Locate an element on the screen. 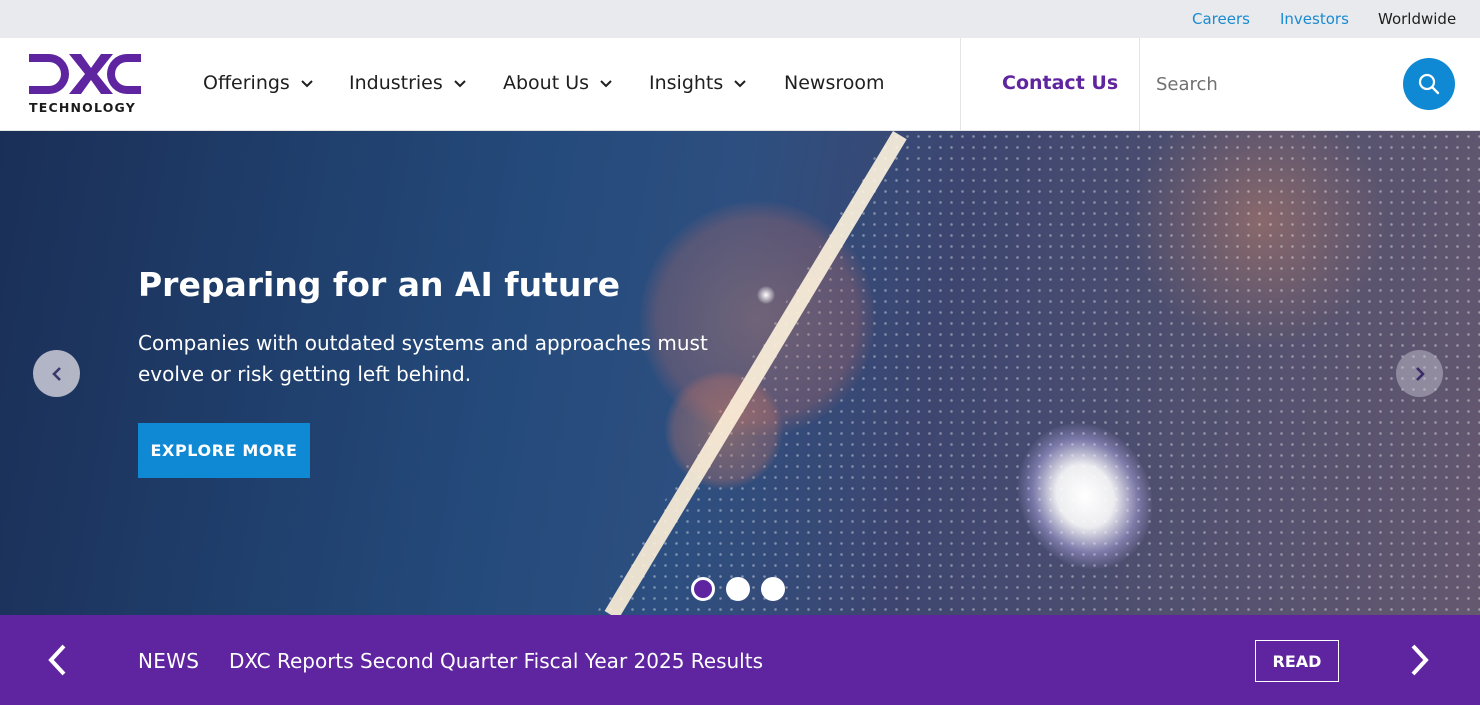 The width and height of the screenshot is (1480, 705). search-icon is located at coordinates (1429, 84).